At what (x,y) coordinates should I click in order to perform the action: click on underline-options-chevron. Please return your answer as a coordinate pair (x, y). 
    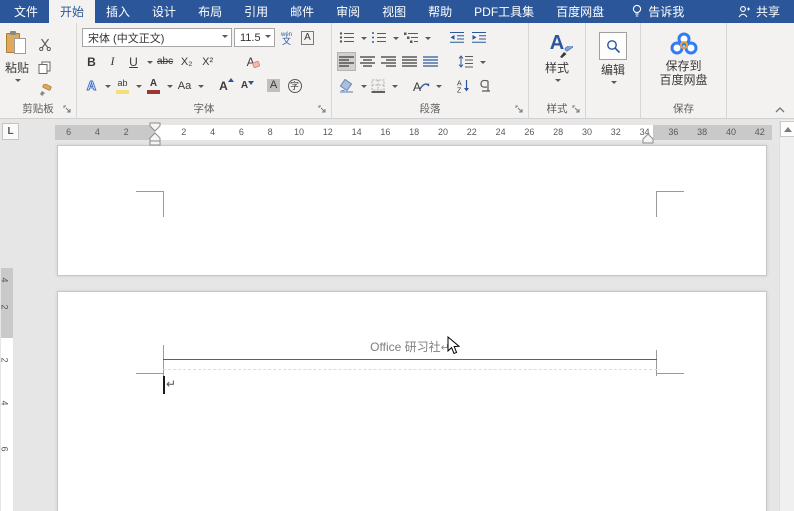
    Looking at the image, I should click on (150, 63).